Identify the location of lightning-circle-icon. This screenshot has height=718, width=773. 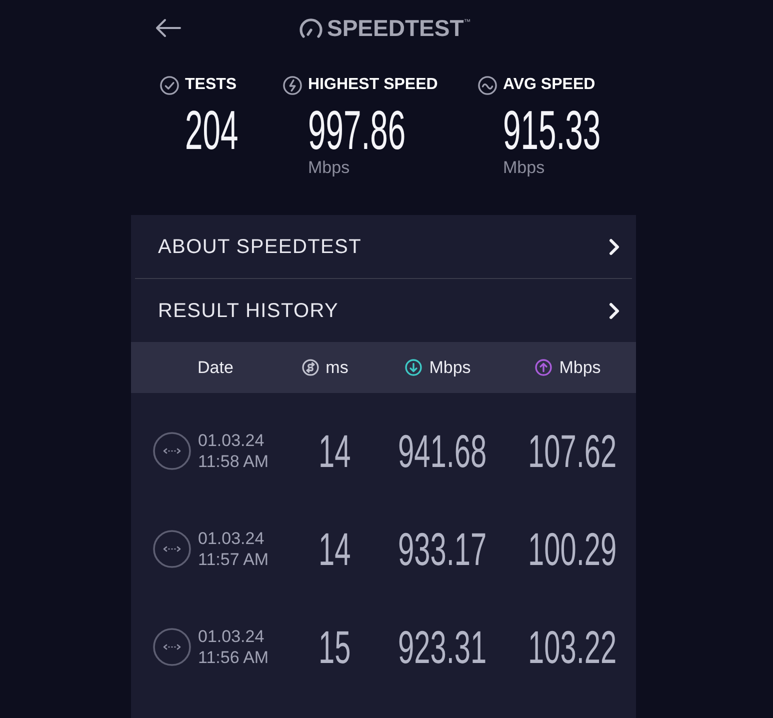
(292, 85).